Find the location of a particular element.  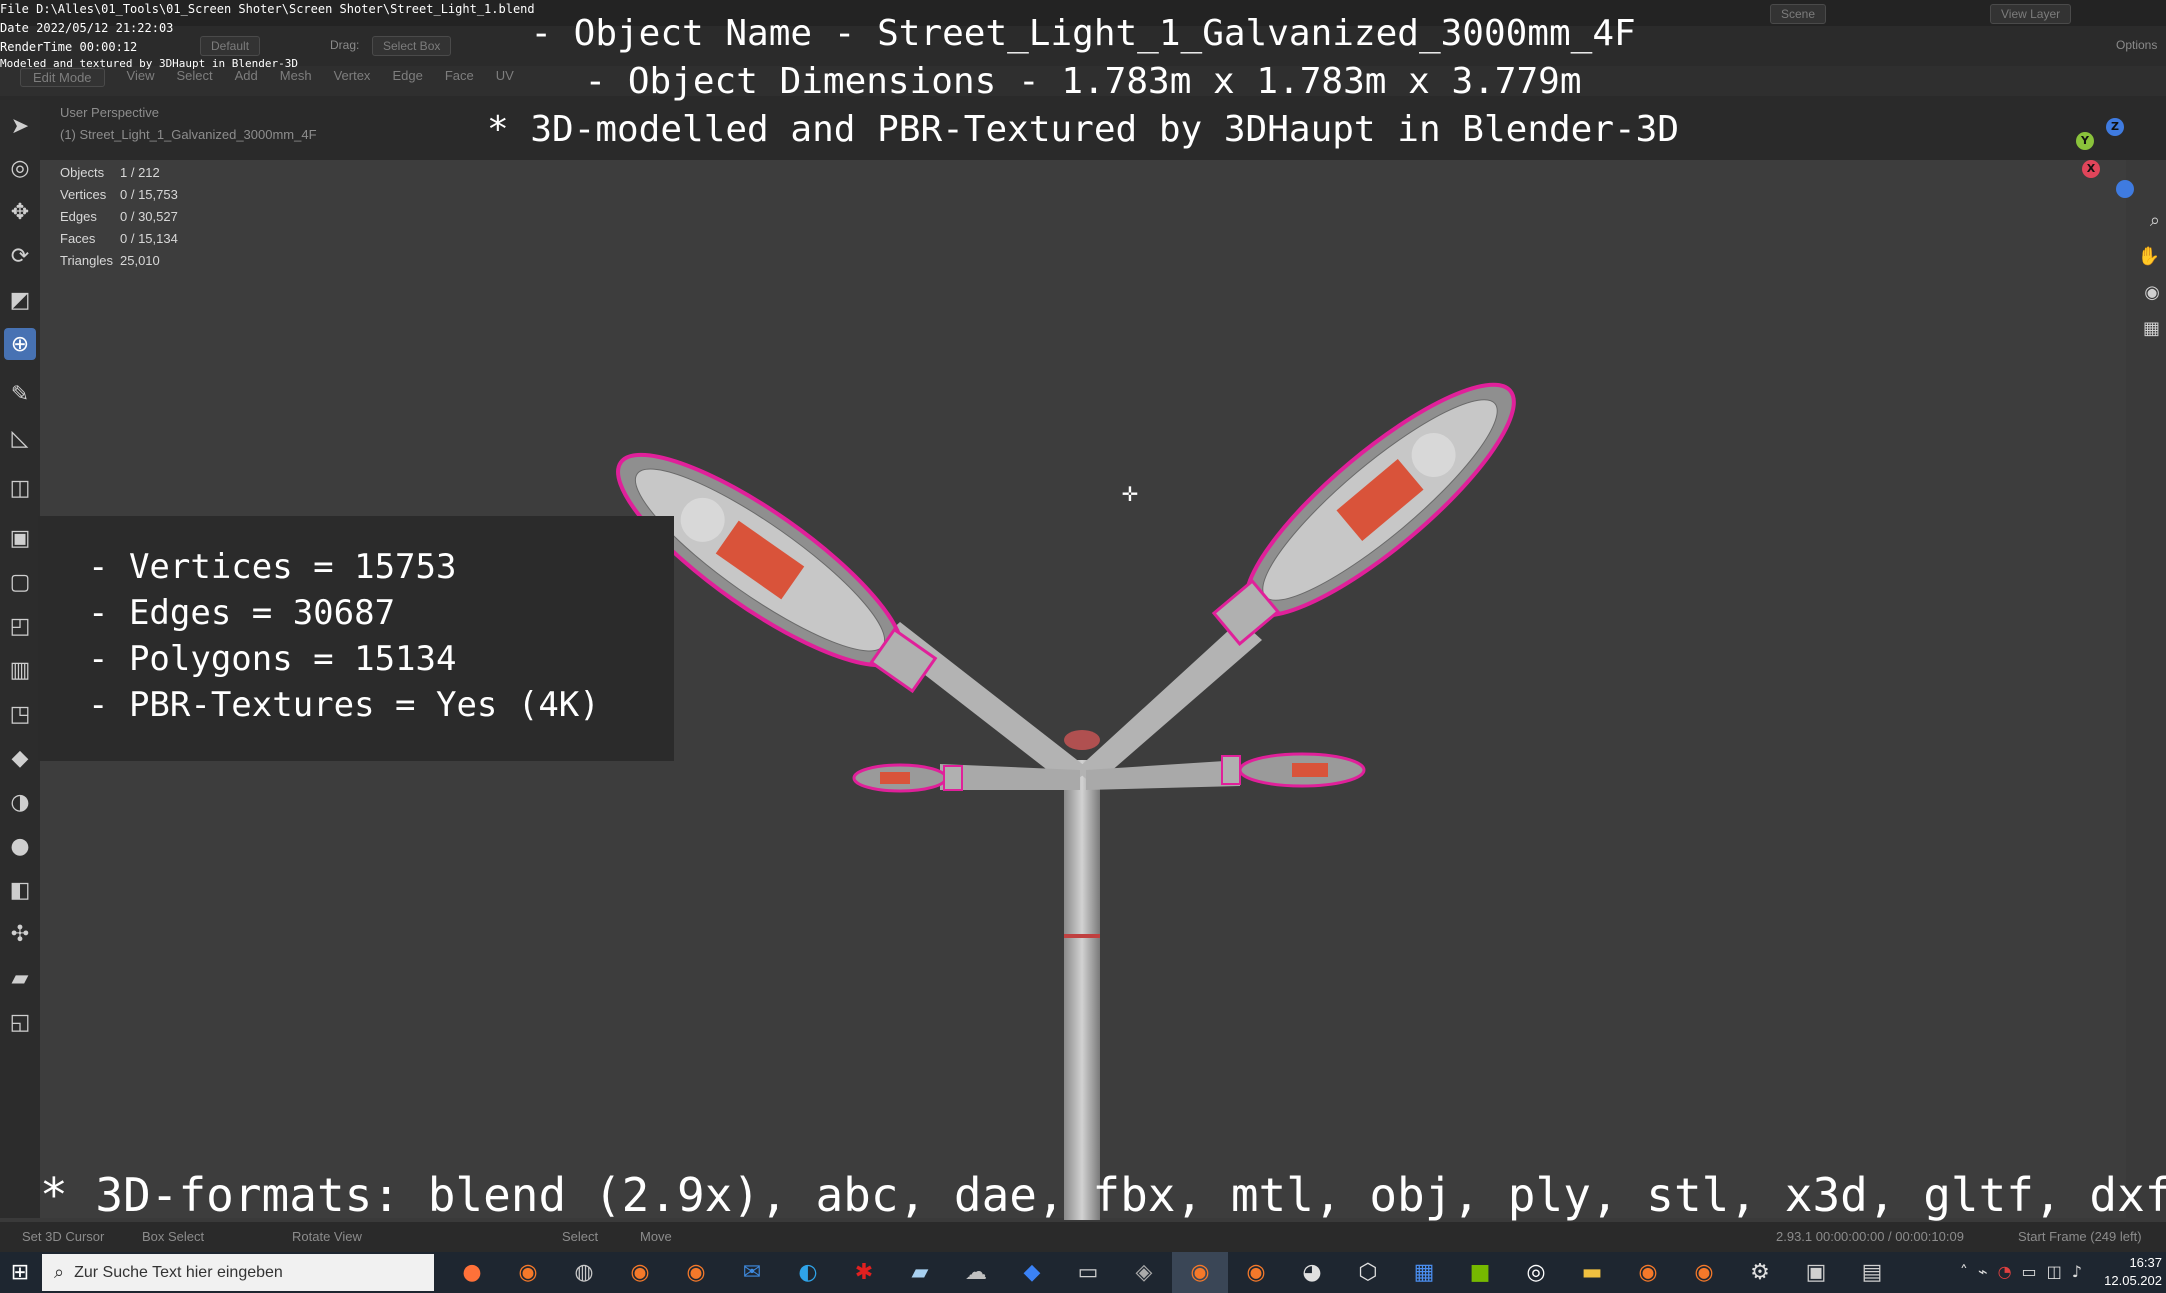

blender-active-icon: ◉ is located at coordinates (1200, 1272).